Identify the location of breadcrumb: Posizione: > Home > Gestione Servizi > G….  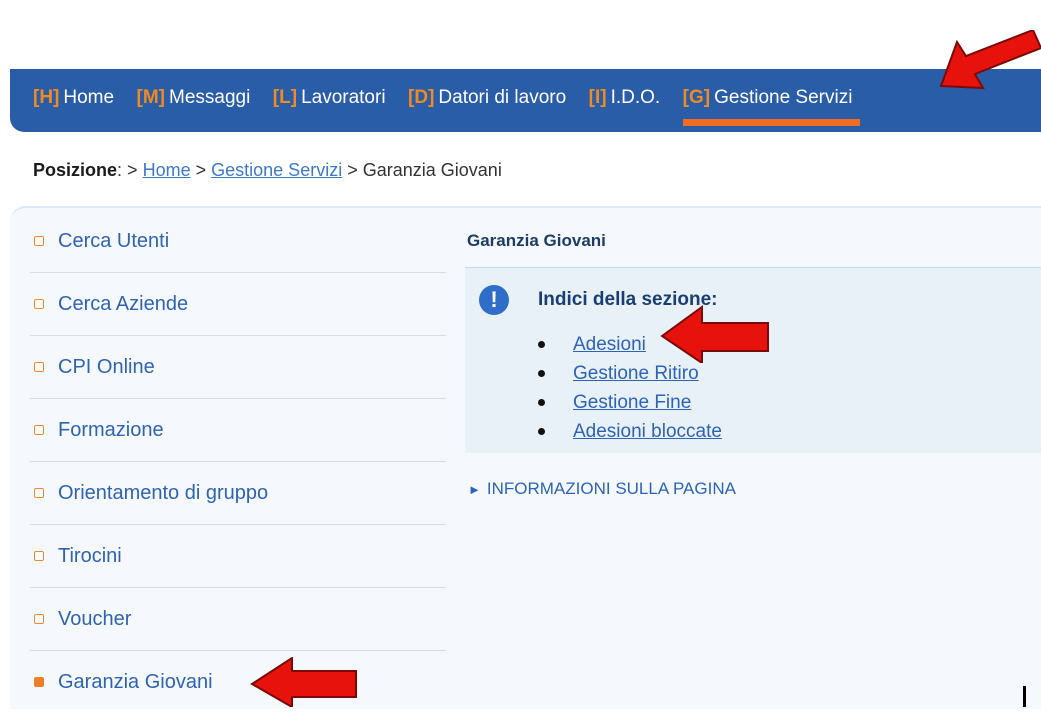
(267, 170).